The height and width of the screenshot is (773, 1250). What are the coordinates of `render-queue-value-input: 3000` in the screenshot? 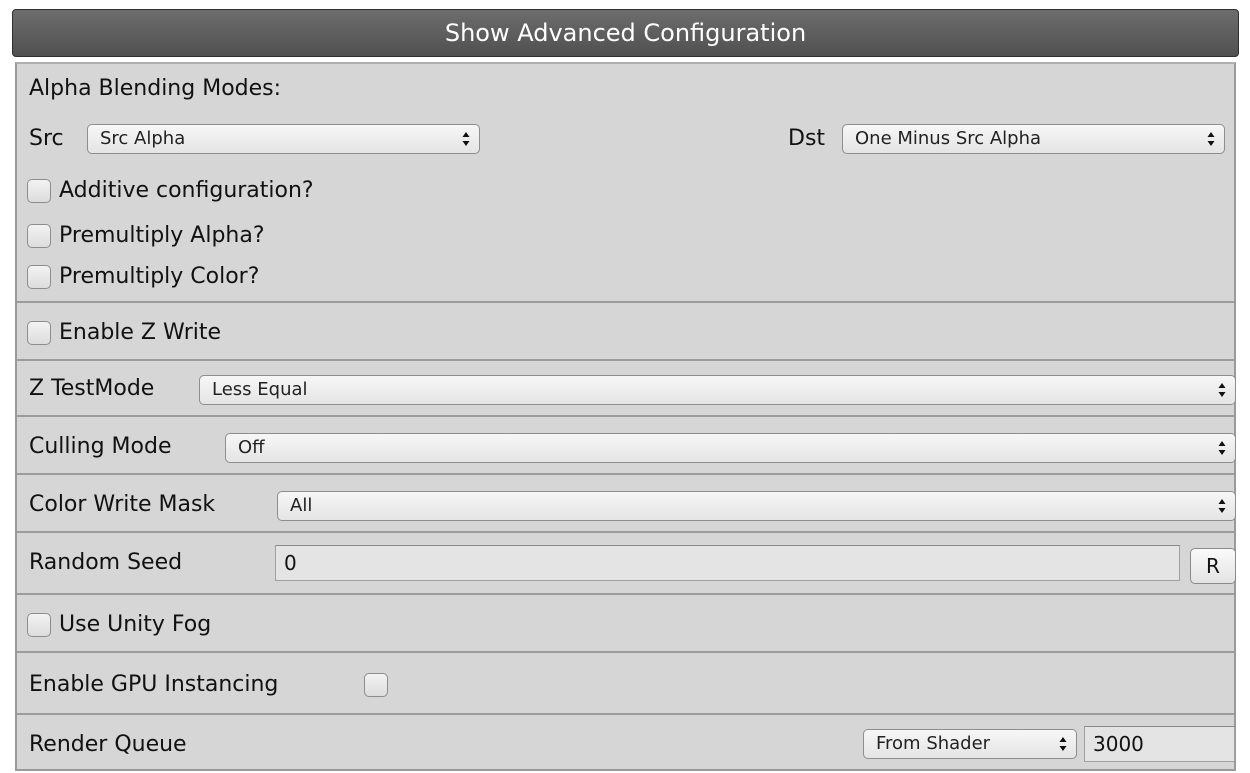 It's located at (1159, 744).